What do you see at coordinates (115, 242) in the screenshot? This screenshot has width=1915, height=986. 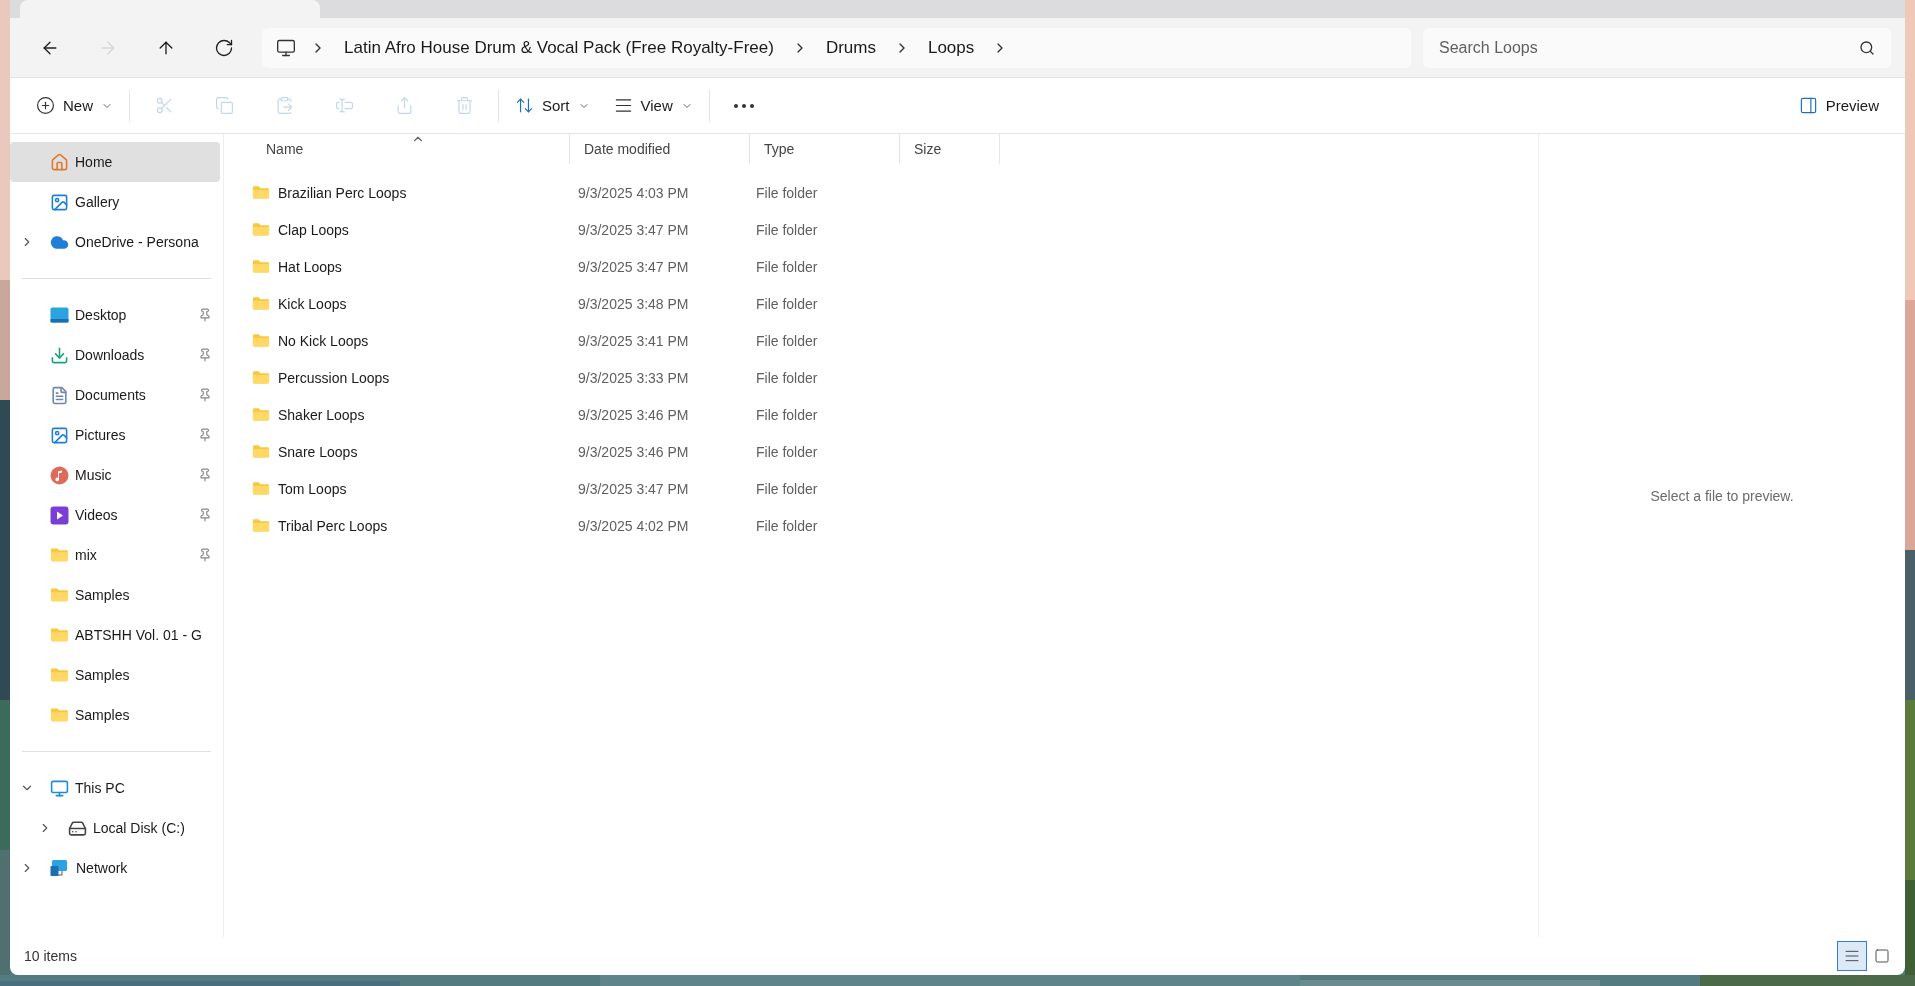 I see `sidebar-item: OneDrive - Persona` at bounding box center [115, 242].